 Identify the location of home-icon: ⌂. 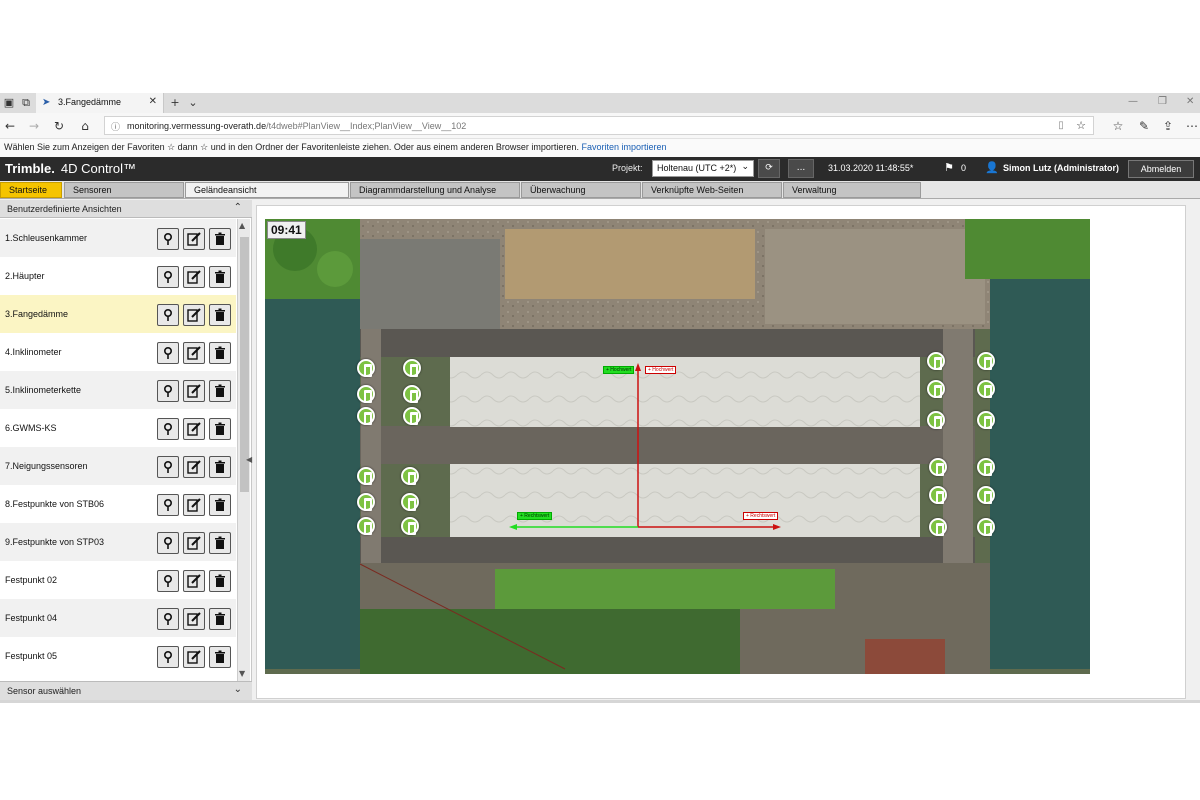
(85, 126).